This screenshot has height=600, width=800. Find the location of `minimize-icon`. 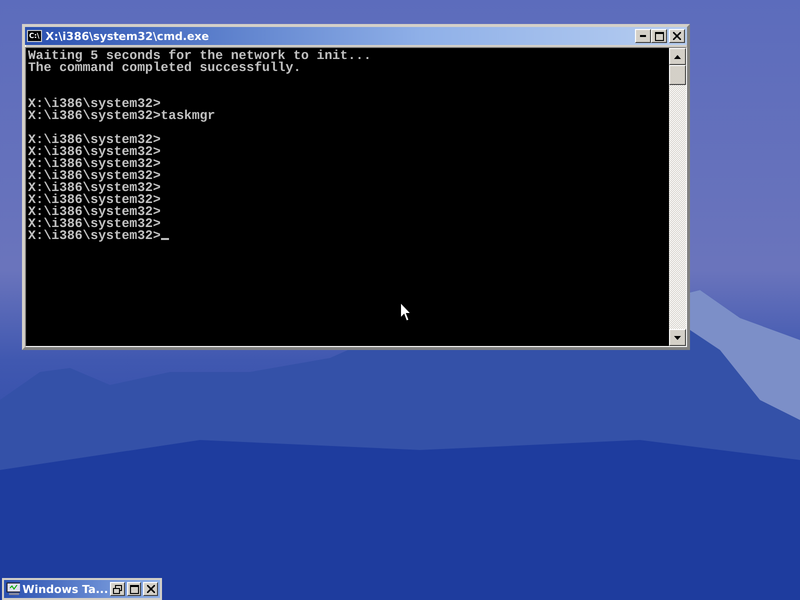

minimize-icon is located at coordinates (643, 36).